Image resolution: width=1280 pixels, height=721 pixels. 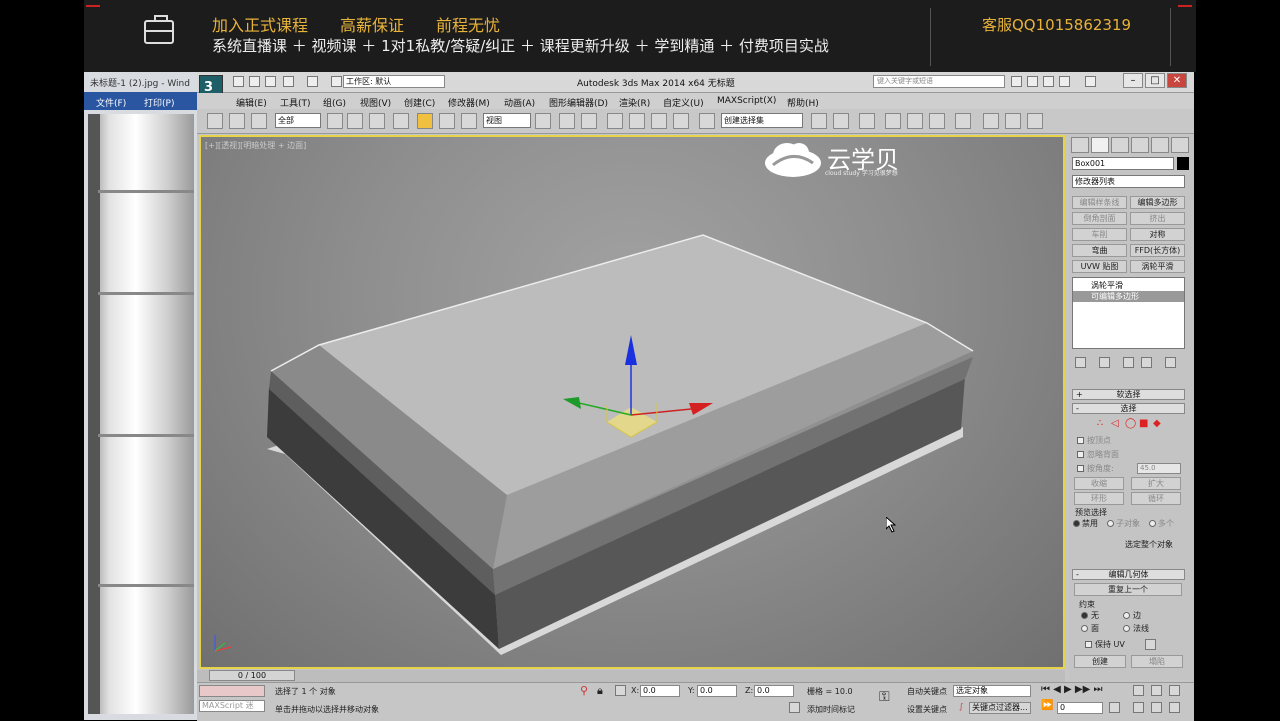 I want to click on preview-multi-radio, so click(x=1152, y=523).